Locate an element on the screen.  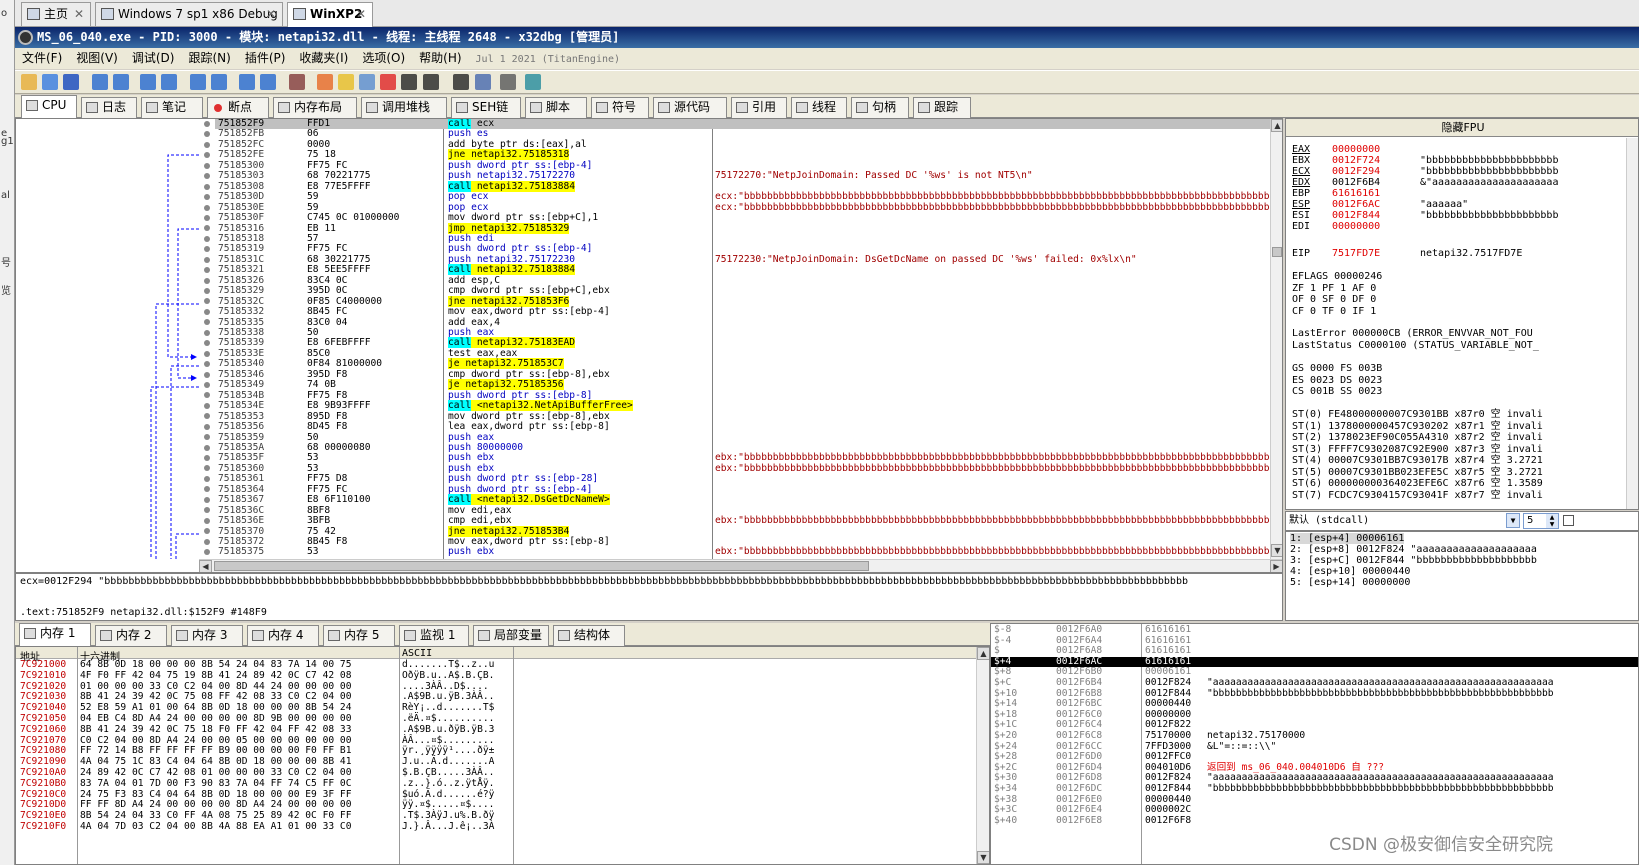
open-icon is located at coordinates (29, 82).